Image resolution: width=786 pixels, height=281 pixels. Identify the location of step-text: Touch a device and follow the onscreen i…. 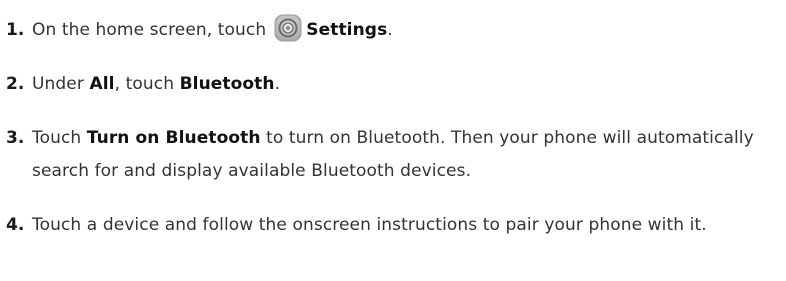
(369, 225).